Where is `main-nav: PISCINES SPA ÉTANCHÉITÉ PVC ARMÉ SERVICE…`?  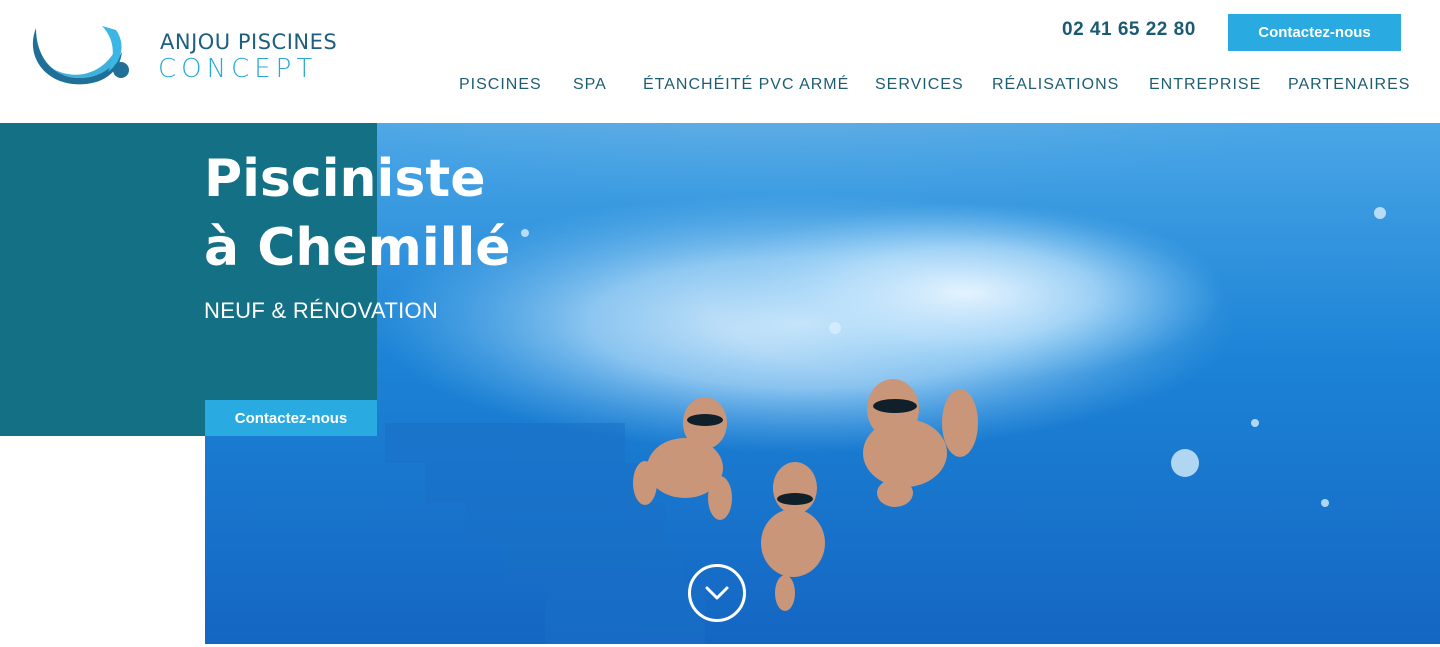 main-nav: PISCINES SPA ÉTANCHÉITÉ PVC ARMÉ SERVICE… is located at coordinates (720, 88).